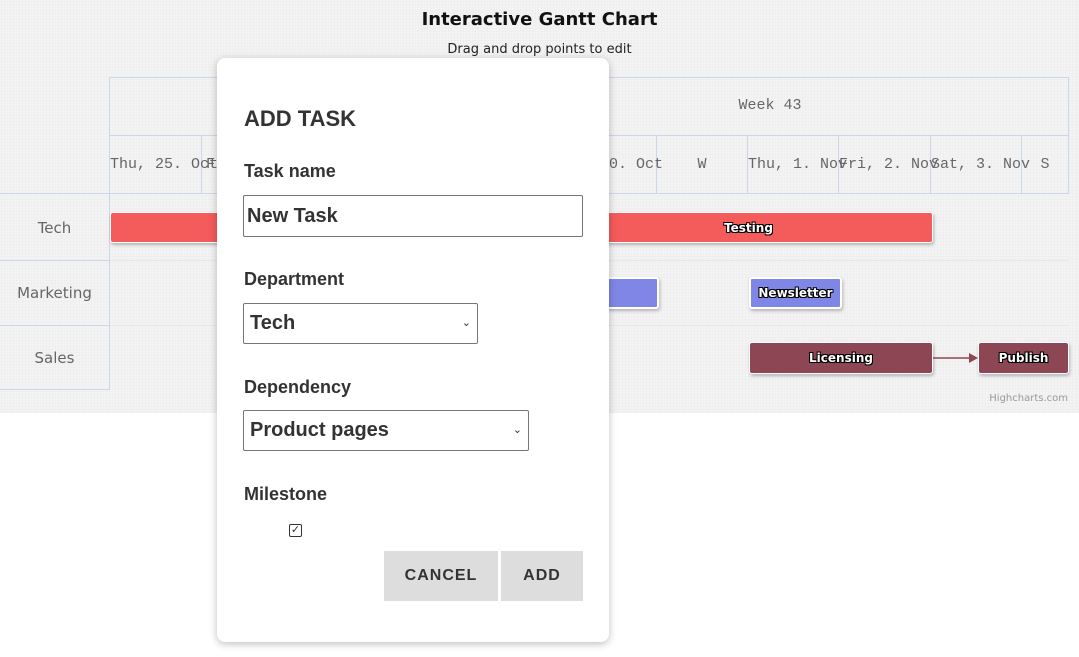 This screenshot has height=657, width=1079. What do you see at coordinates (770, 105) in the screenshot?
I see `week-label: Week 43` at bounding box center [770, 105].